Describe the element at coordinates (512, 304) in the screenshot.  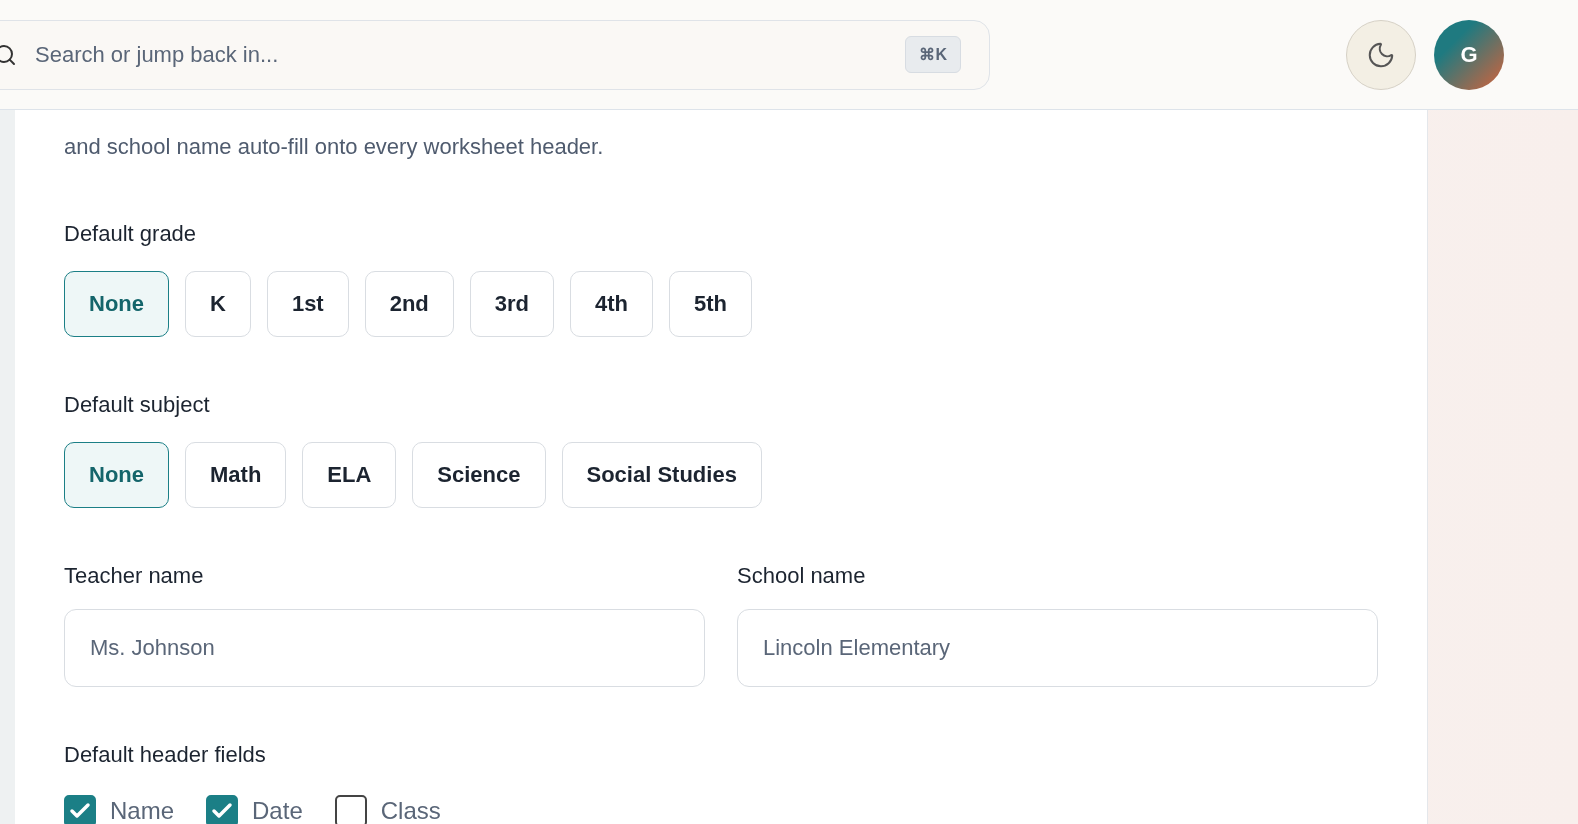
I see `option-chip: 3rd` at that location.